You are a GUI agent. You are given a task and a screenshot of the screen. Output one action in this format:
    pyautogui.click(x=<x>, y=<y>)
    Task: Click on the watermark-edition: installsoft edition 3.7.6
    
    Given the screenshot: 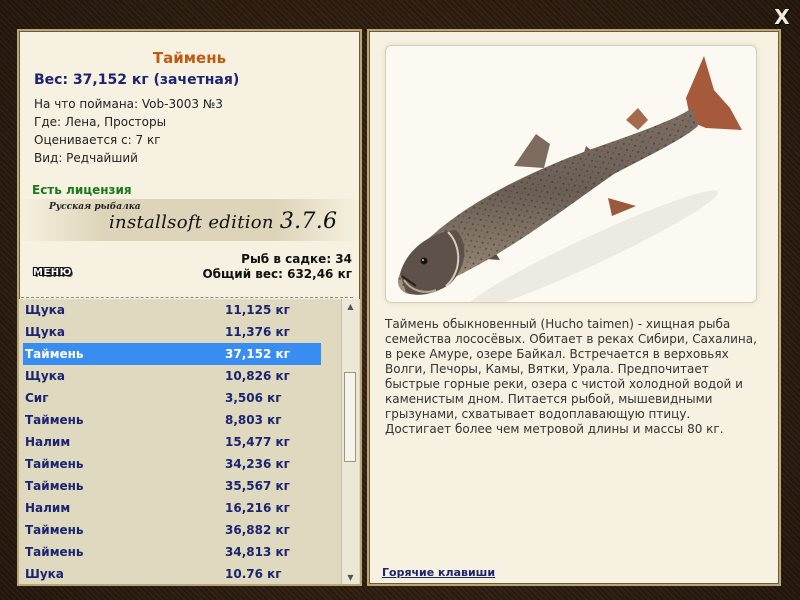 What is the action you would take?
    pyautogui.click(x=223, y=221)
    